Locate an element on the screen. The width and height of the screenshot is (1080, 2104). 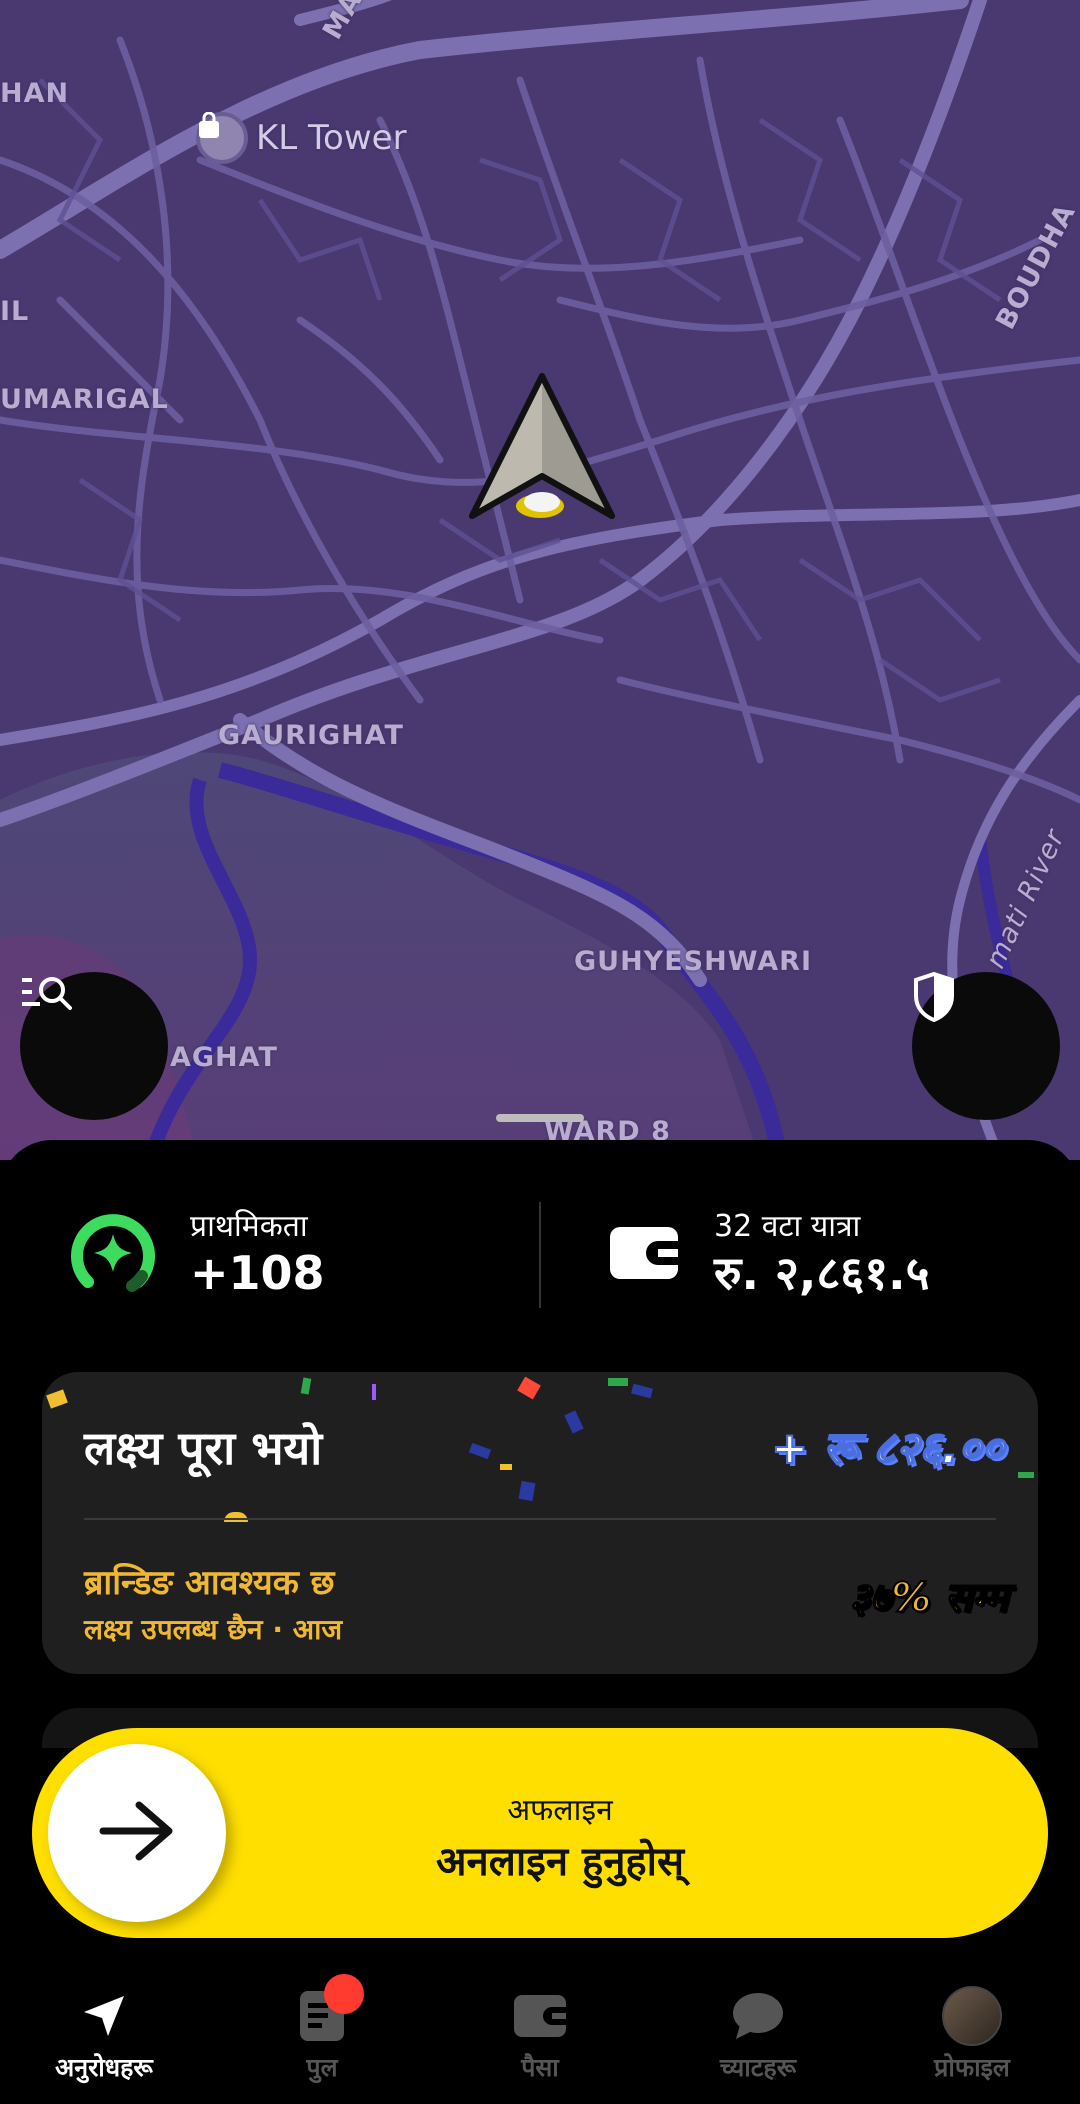
map-label-aghat: AGHAT is located at coordinates (224, 1057).